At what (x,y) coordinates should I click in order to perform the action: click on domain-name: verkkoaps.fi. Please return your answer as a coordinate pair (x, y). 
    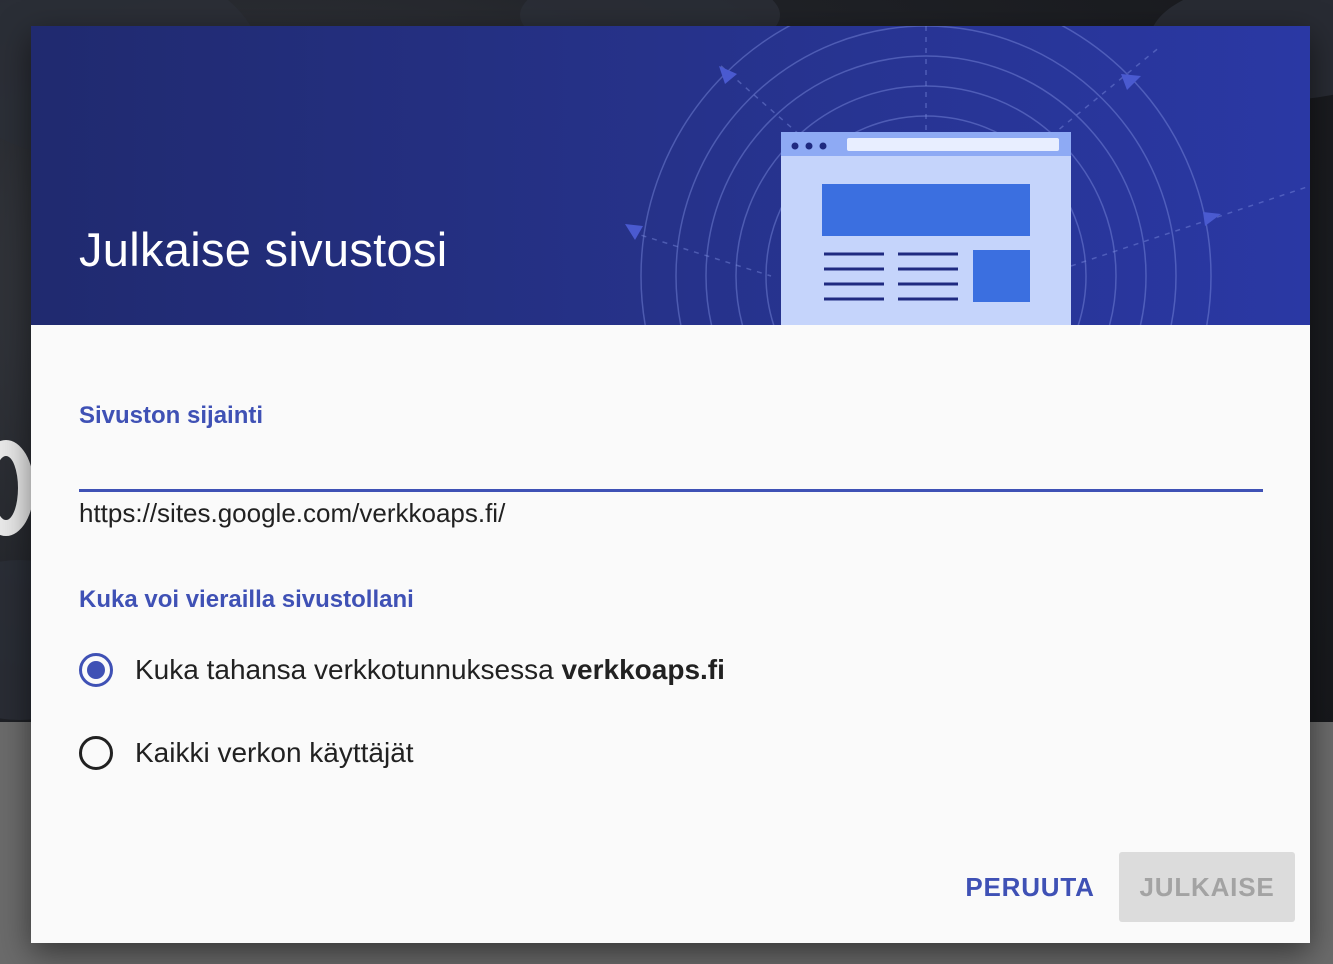
    Looking at the image, I should click on (643, 669).